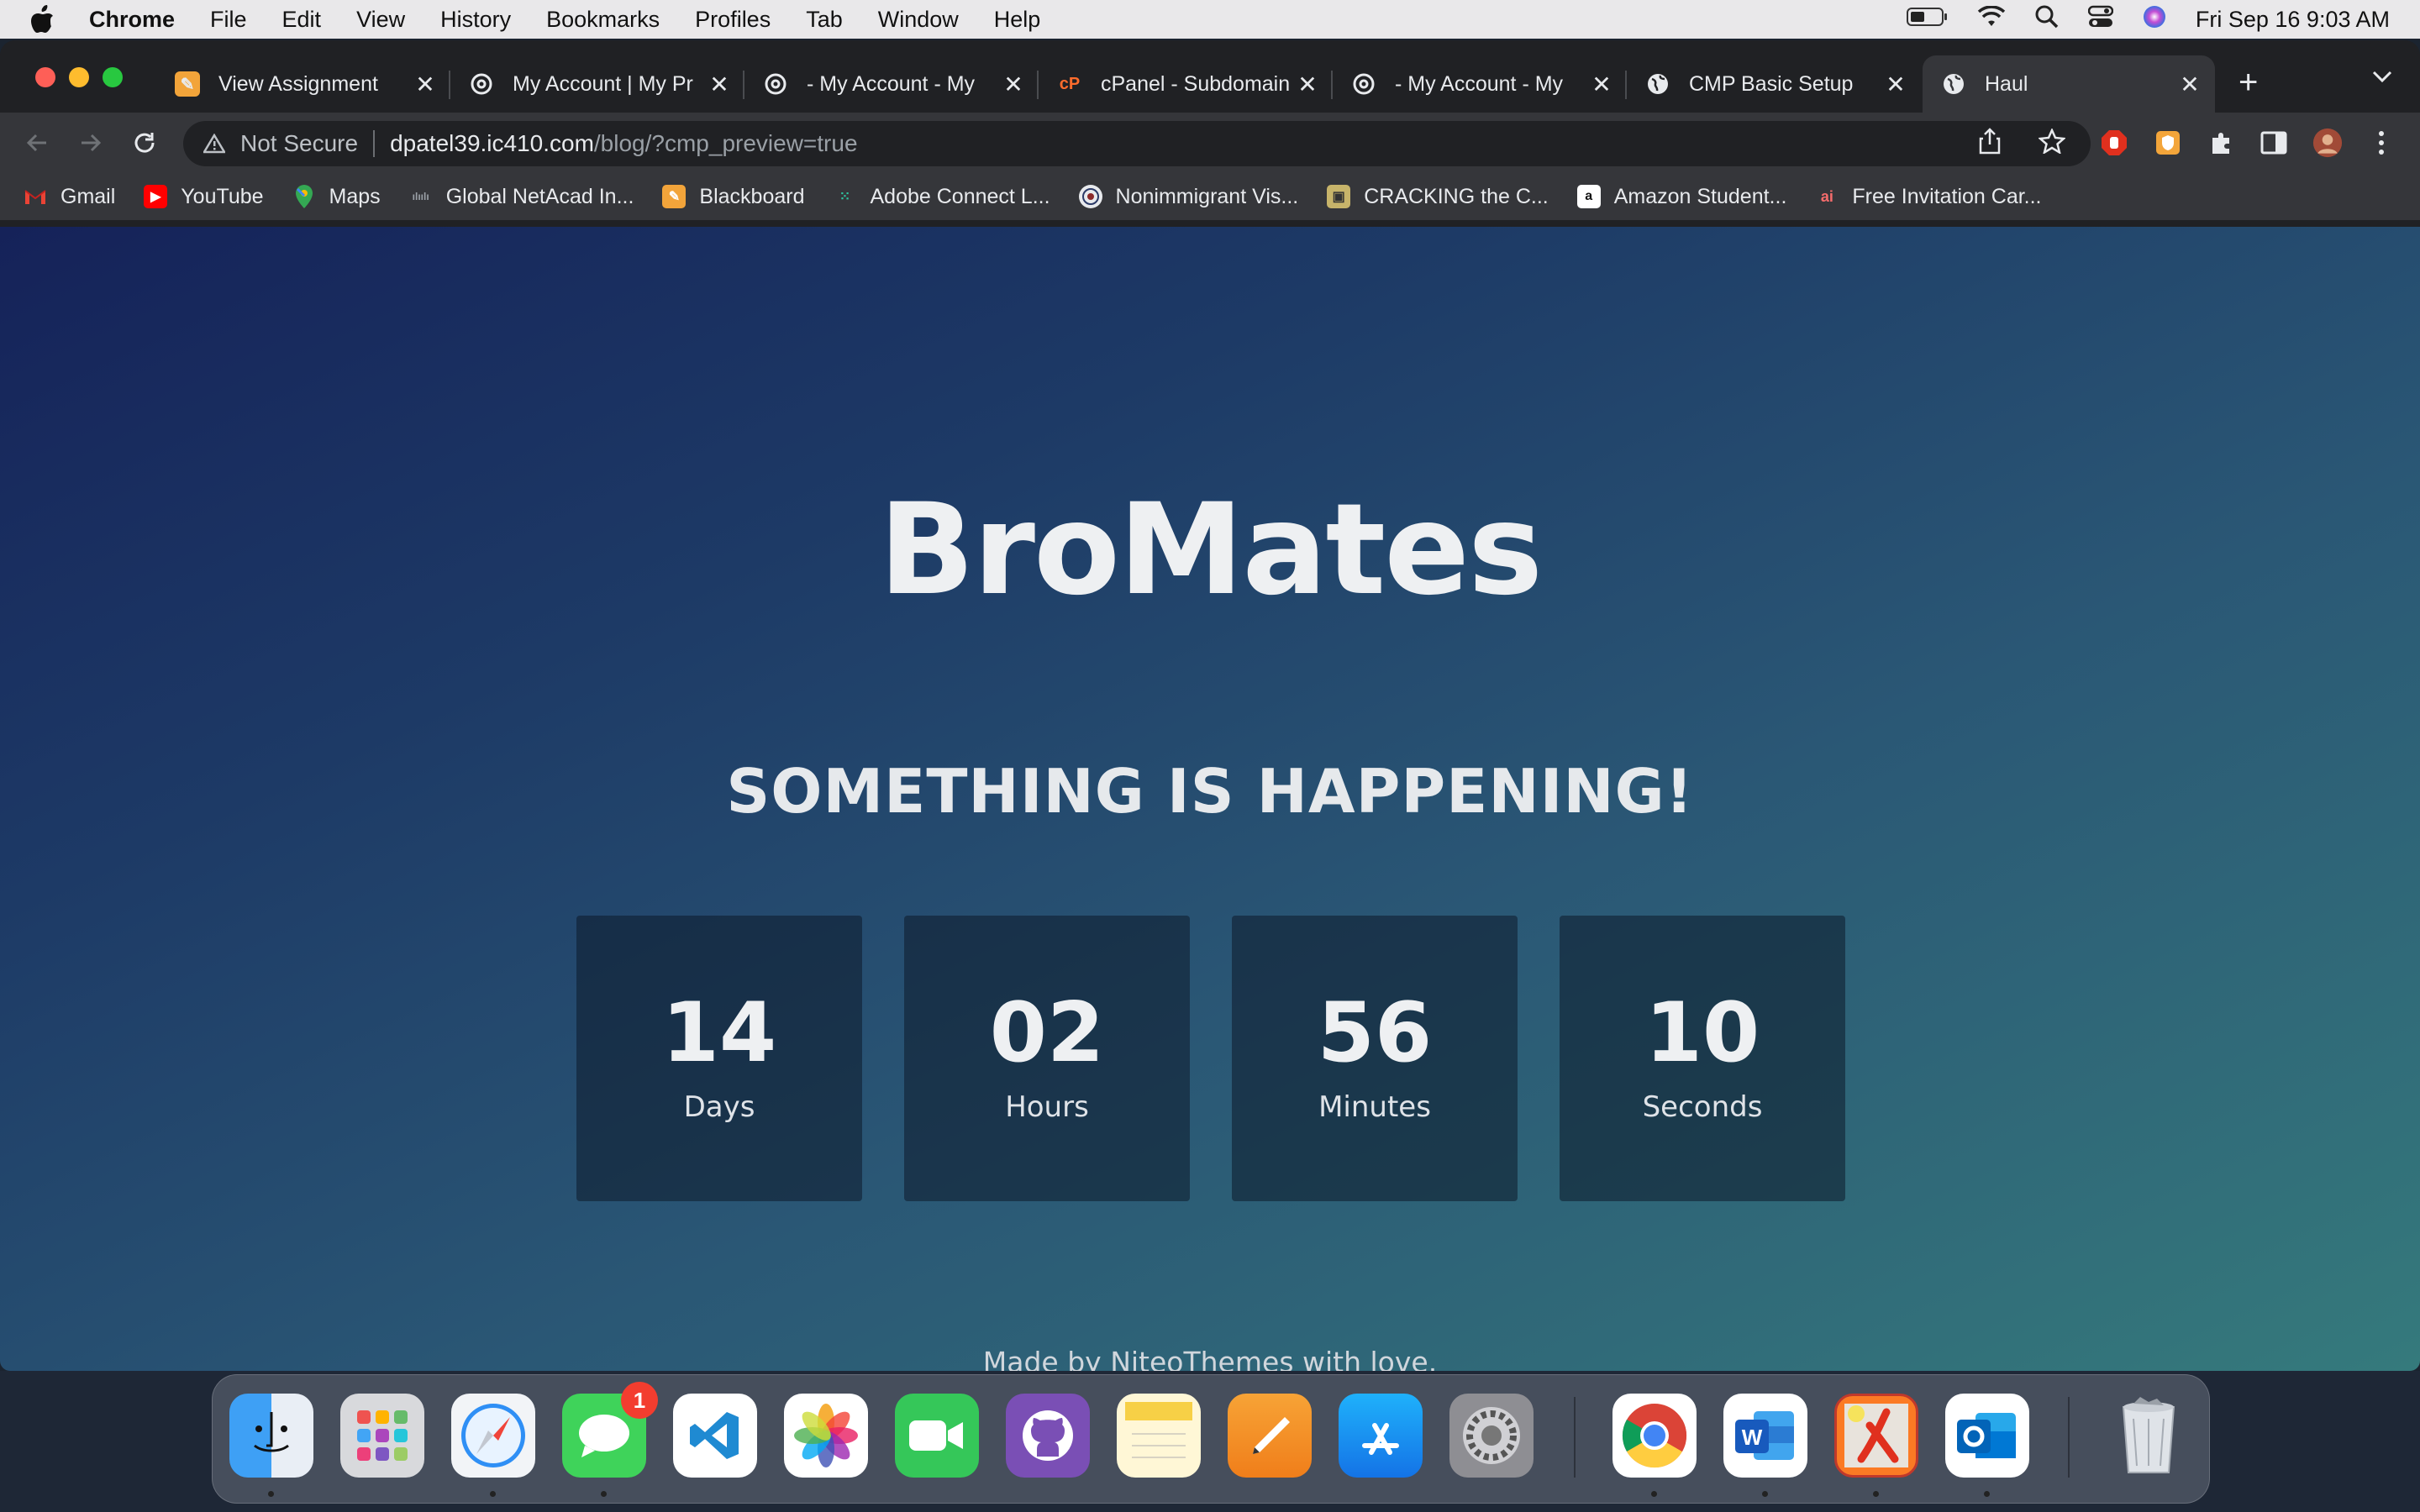 Image resolution: width=2420 pixels, height=1512 pixels. What do you see at coordinates (2248, 82) in the screenshot?
I see `new-tab-icon: +` at bounding box center [2248, 82].